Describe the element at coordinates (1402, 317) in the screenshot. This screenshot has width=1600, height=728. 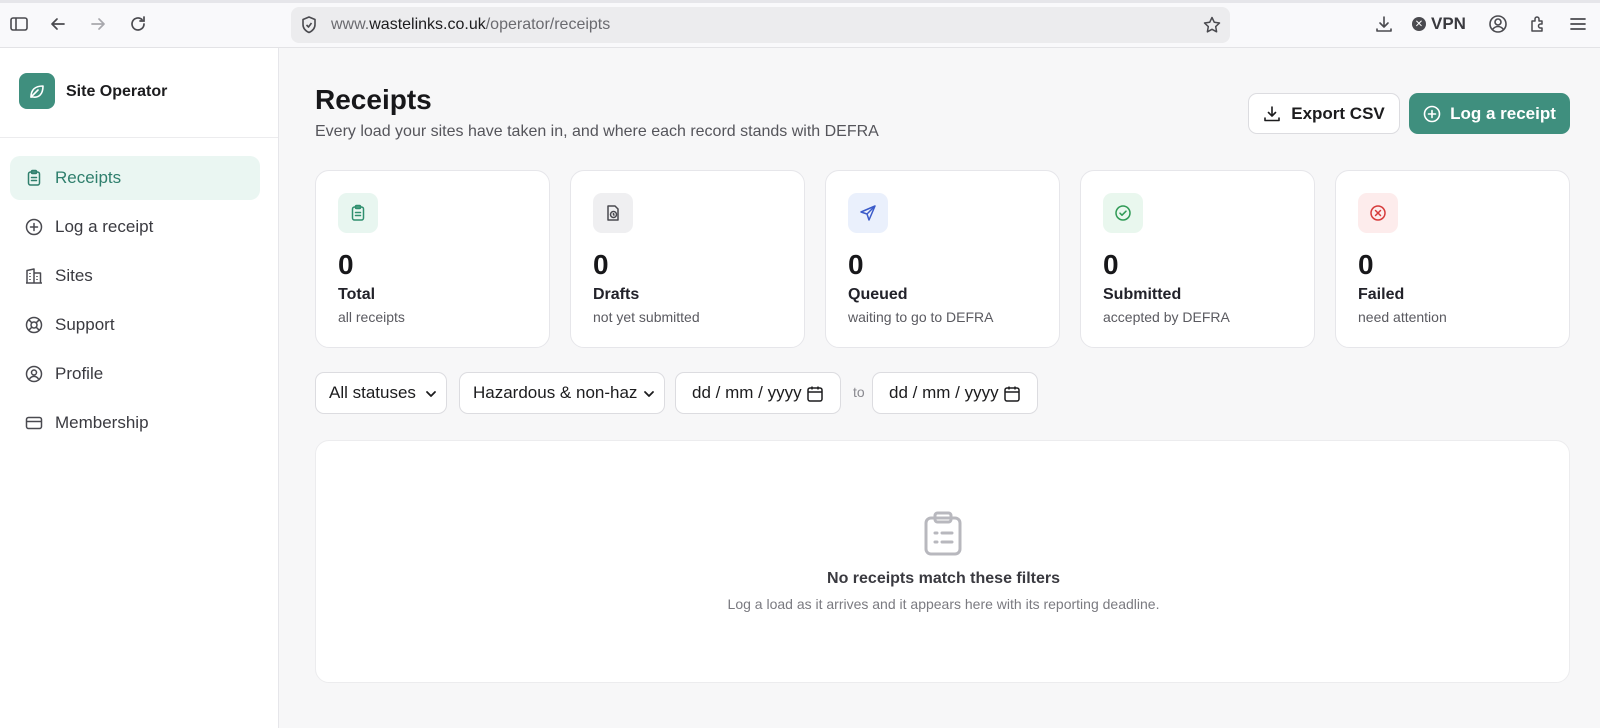
I see `stat-description: need attention` at that location.